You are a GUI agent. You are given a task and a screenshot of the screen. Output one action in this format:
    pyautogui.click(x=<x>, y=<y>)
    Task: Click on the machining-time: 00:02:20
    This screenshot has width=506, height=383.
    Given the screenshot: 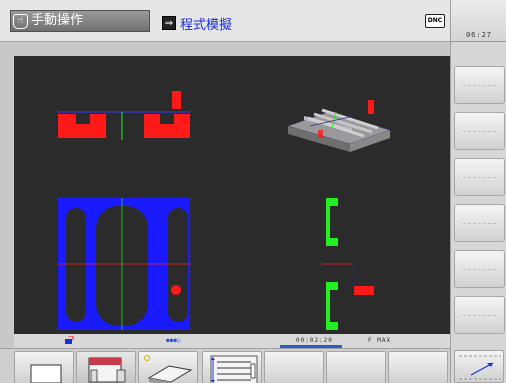 What is the action you would take?
    pyautogui.click(x=314, y=340)
    